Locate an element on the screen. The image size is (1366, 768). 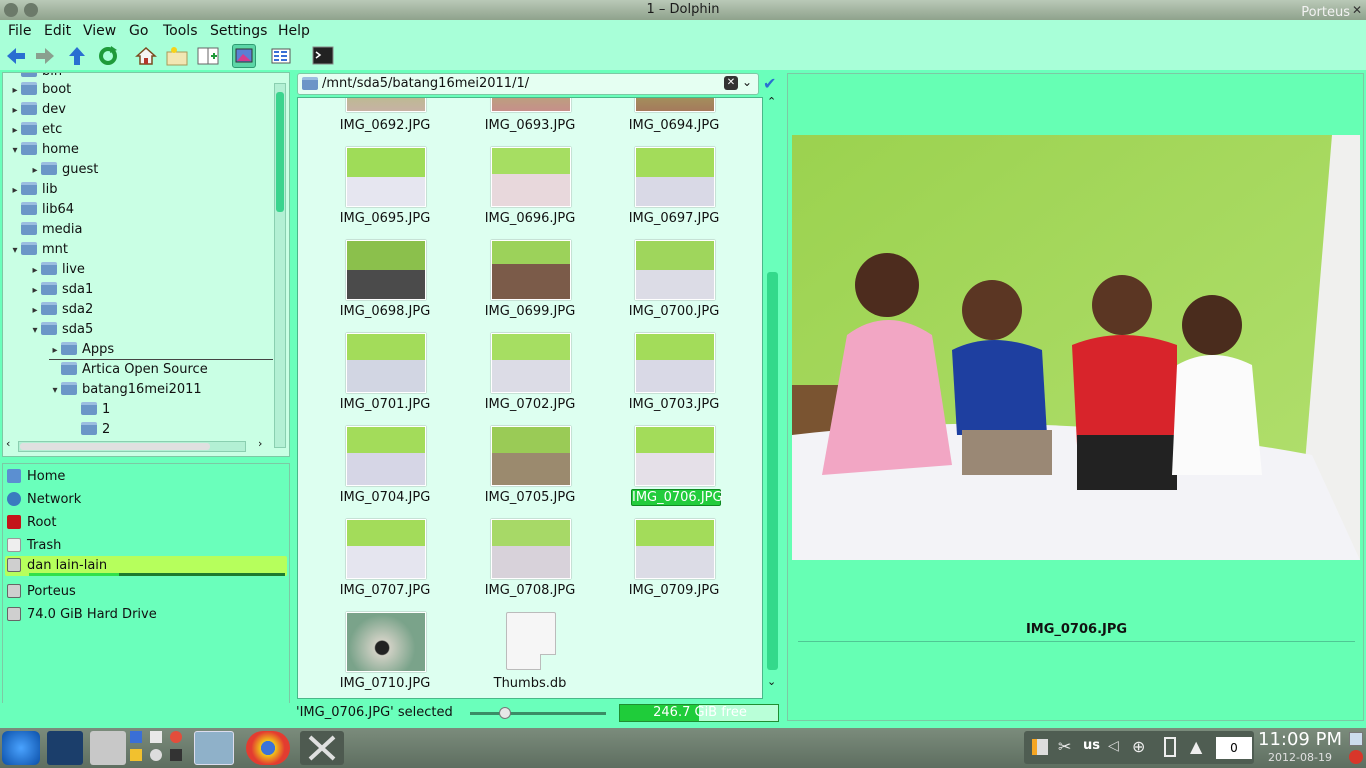
tree-item-lib64: lib64 is located at coordinates (41, 210).